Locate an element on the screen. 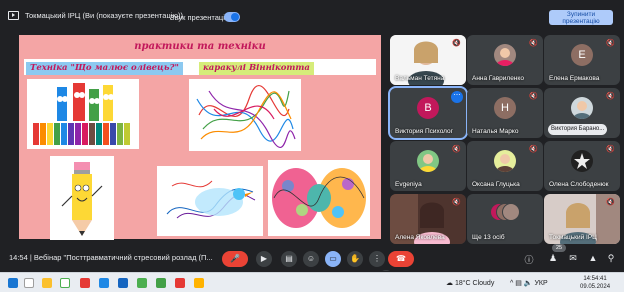  avatar-stack is located at coordinates (505, 214).